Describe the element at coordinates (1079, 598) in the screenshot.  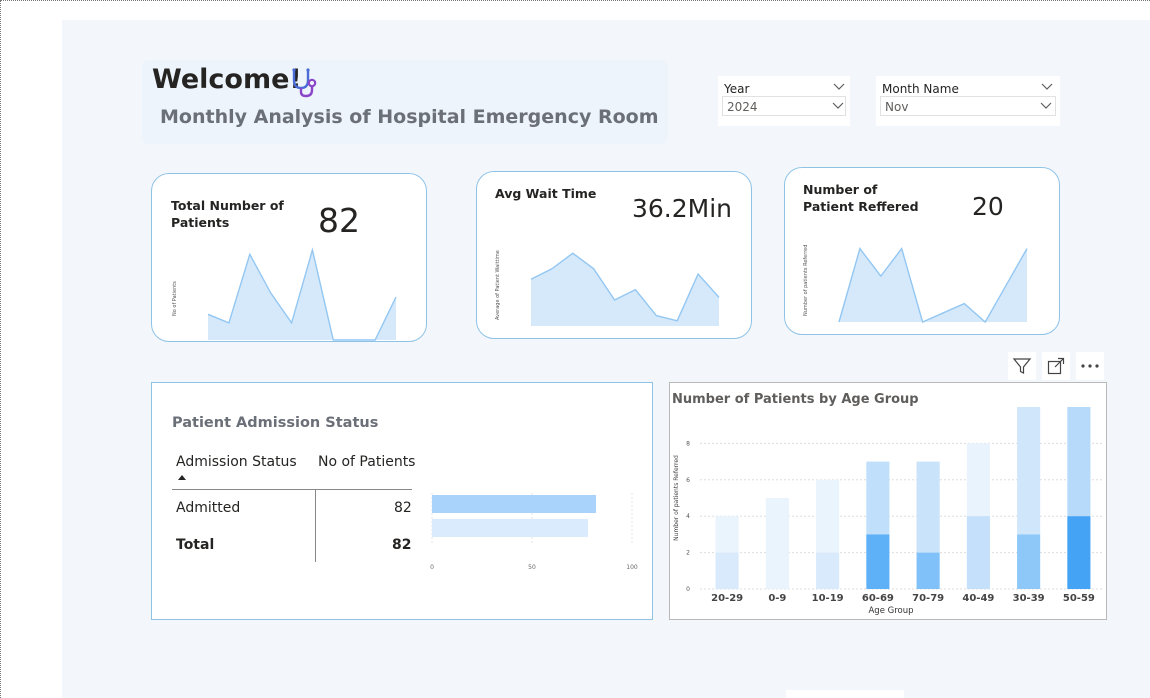
I see `x-tick-label: 50-59` at that location.